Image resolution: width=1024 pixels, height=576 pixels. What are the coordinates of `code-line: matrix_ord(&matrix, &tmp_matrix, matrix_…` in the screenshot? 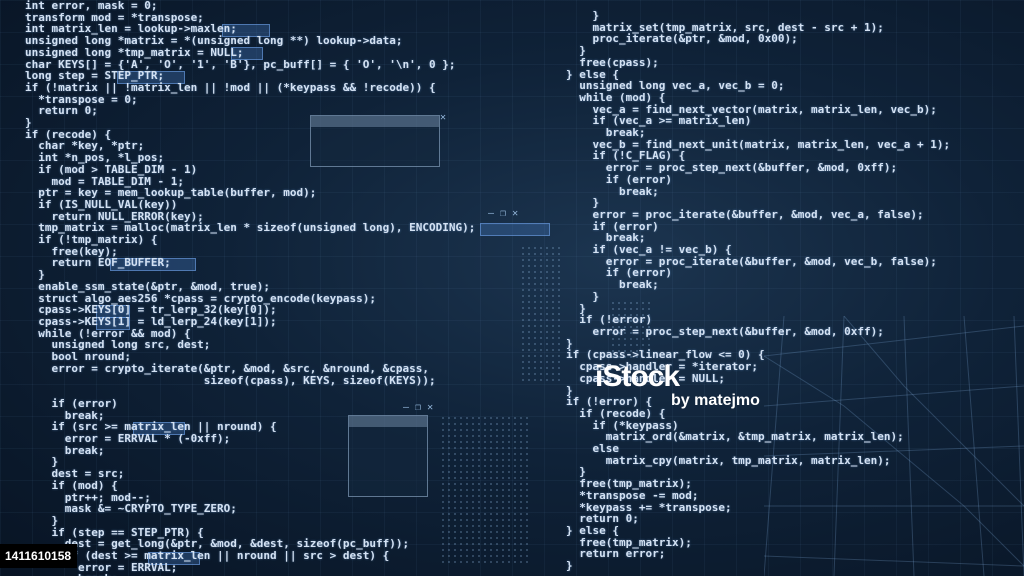 It's located at (735, 437).